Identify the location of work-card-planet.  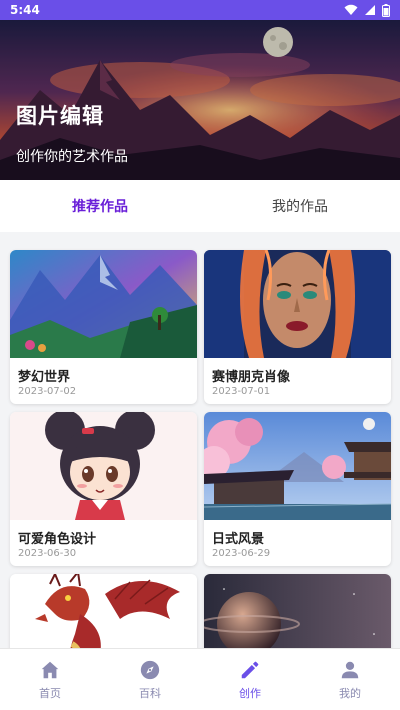
(297, 611).